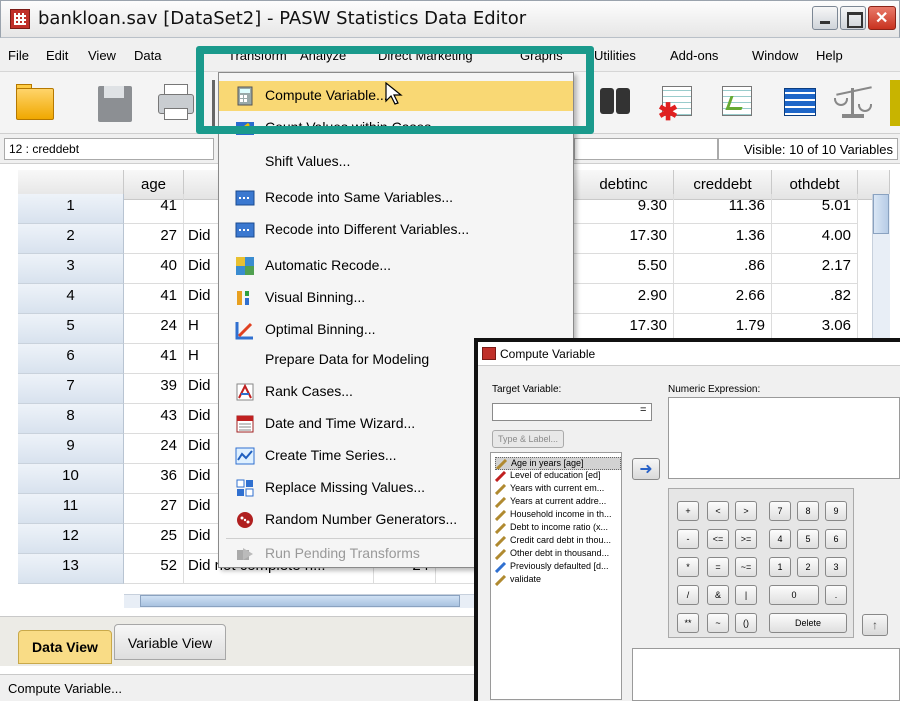 The height and width of the screenshot is (701, 900). I want to click on row-header: 9, so click(71, 449).